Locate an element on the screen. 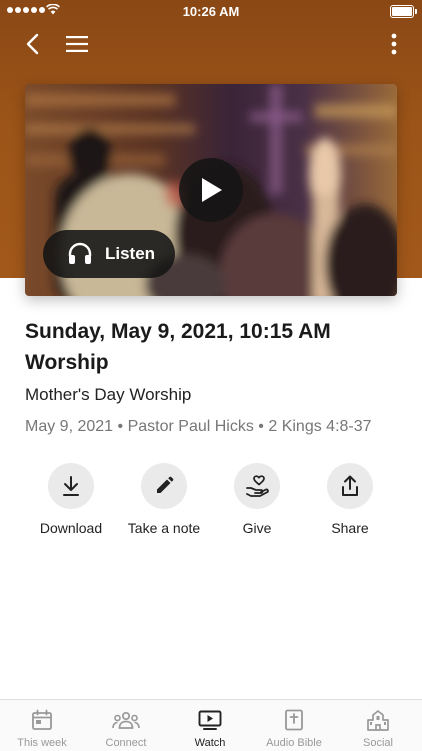  tab-audio-bible: Audio Bible is located at coordinates (294, 725).